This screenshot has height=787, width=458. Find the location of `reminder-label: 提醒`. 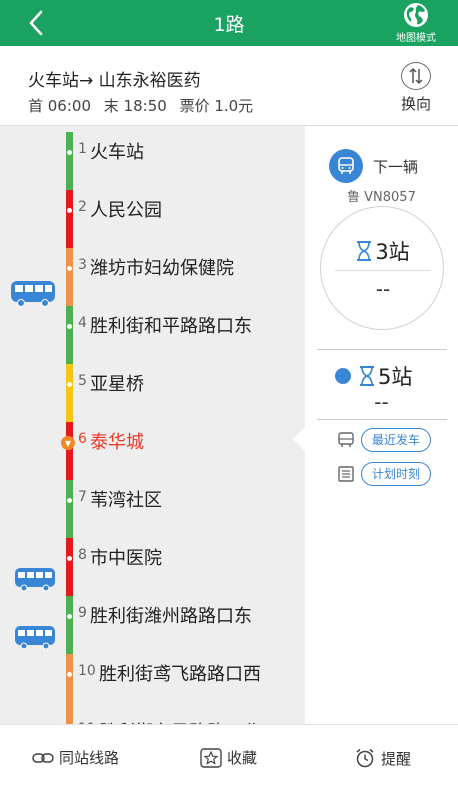

reminder-label: 提醒 is located at coordinates (396, 758).